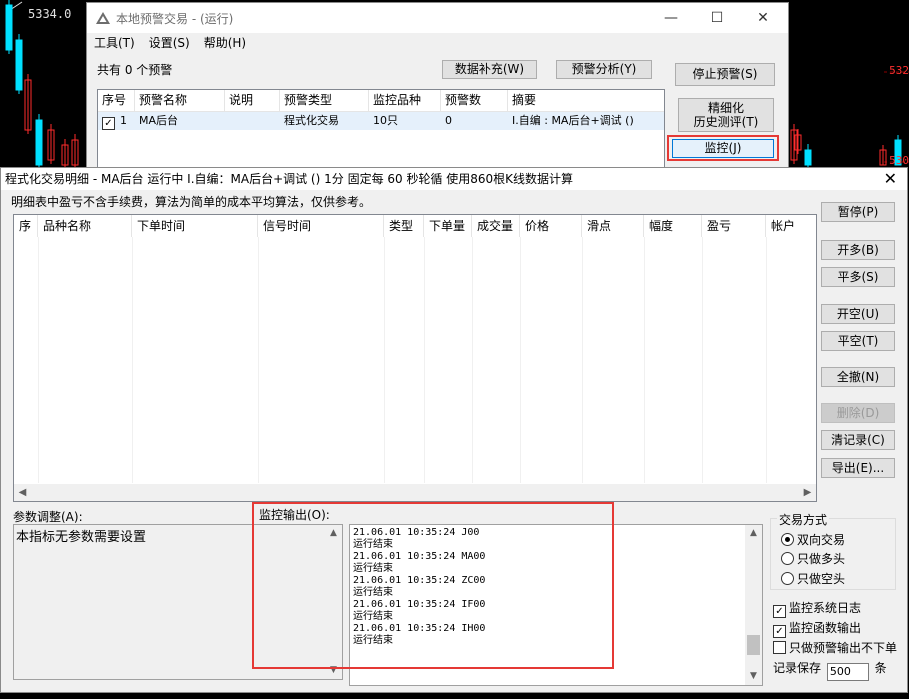 This screenshot has width=909, height=699. Describe the element at coordinates (81, 537) in the screenshot. I see `param-text: 本指标无参数需要设置` at that location.